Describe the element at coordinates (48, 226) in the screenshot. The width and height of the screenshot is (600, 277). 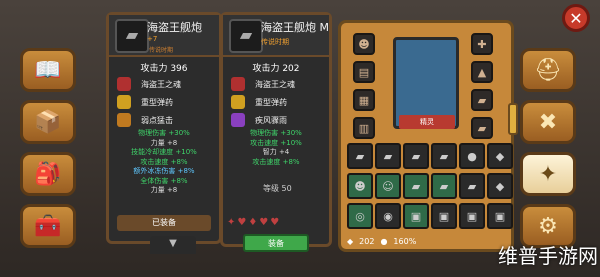
I see `chest-icon: 🧰` at that location.